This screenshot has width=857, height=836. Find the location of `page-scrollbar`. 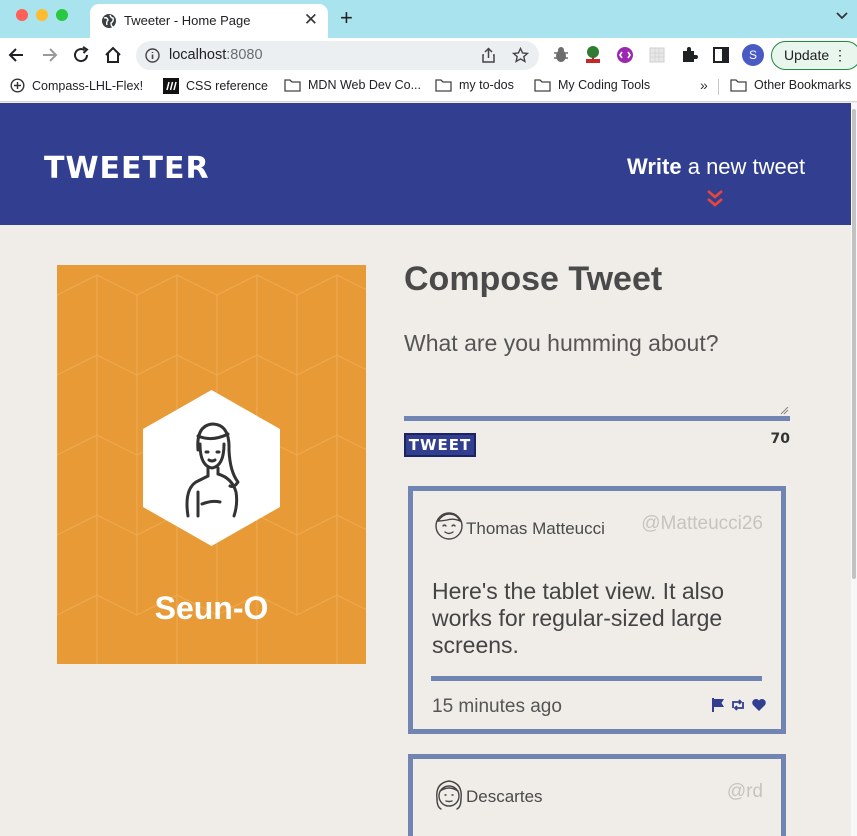

page-scrollbar is located at coordinates (854, 469).